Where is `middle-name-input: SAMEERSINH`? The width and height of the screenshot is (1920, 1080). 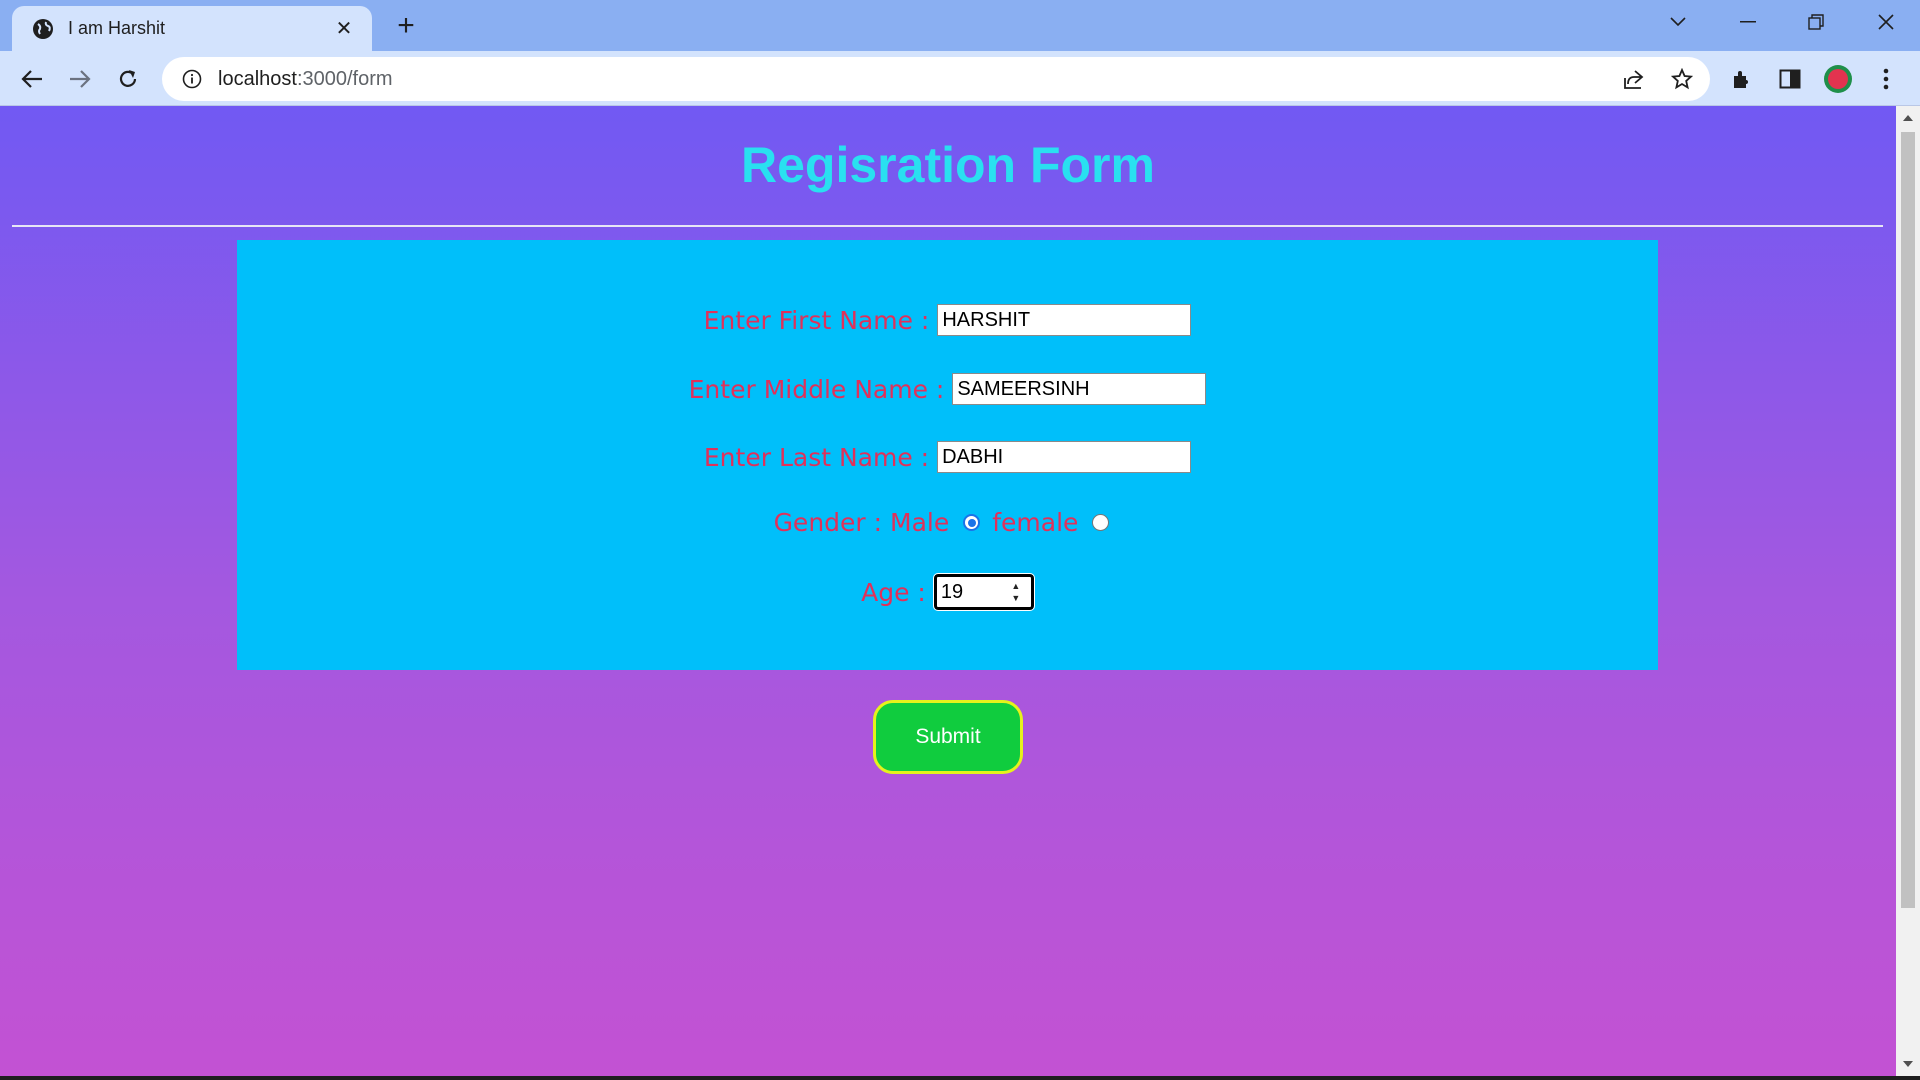
middle-name-input: SAMEERSINH is located at coordinates (1079, 389).